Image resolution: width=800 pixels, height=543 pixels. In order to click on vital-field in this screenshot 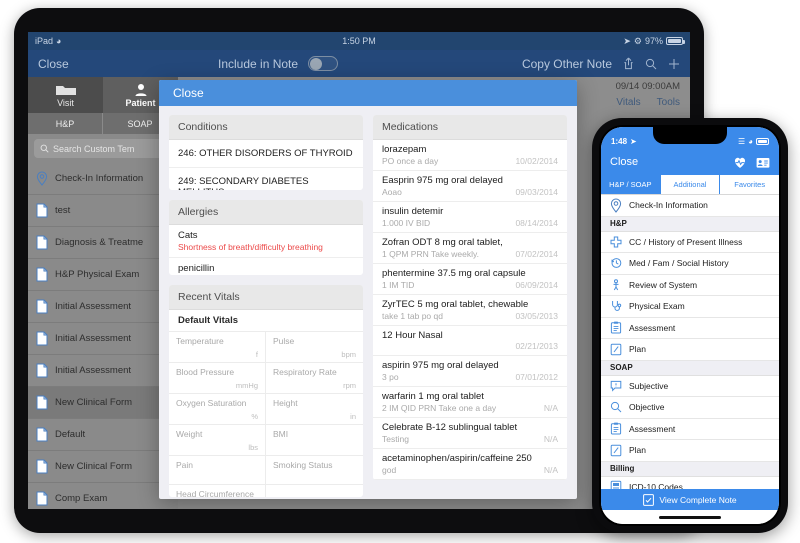, I will do `click(314, 491)`.